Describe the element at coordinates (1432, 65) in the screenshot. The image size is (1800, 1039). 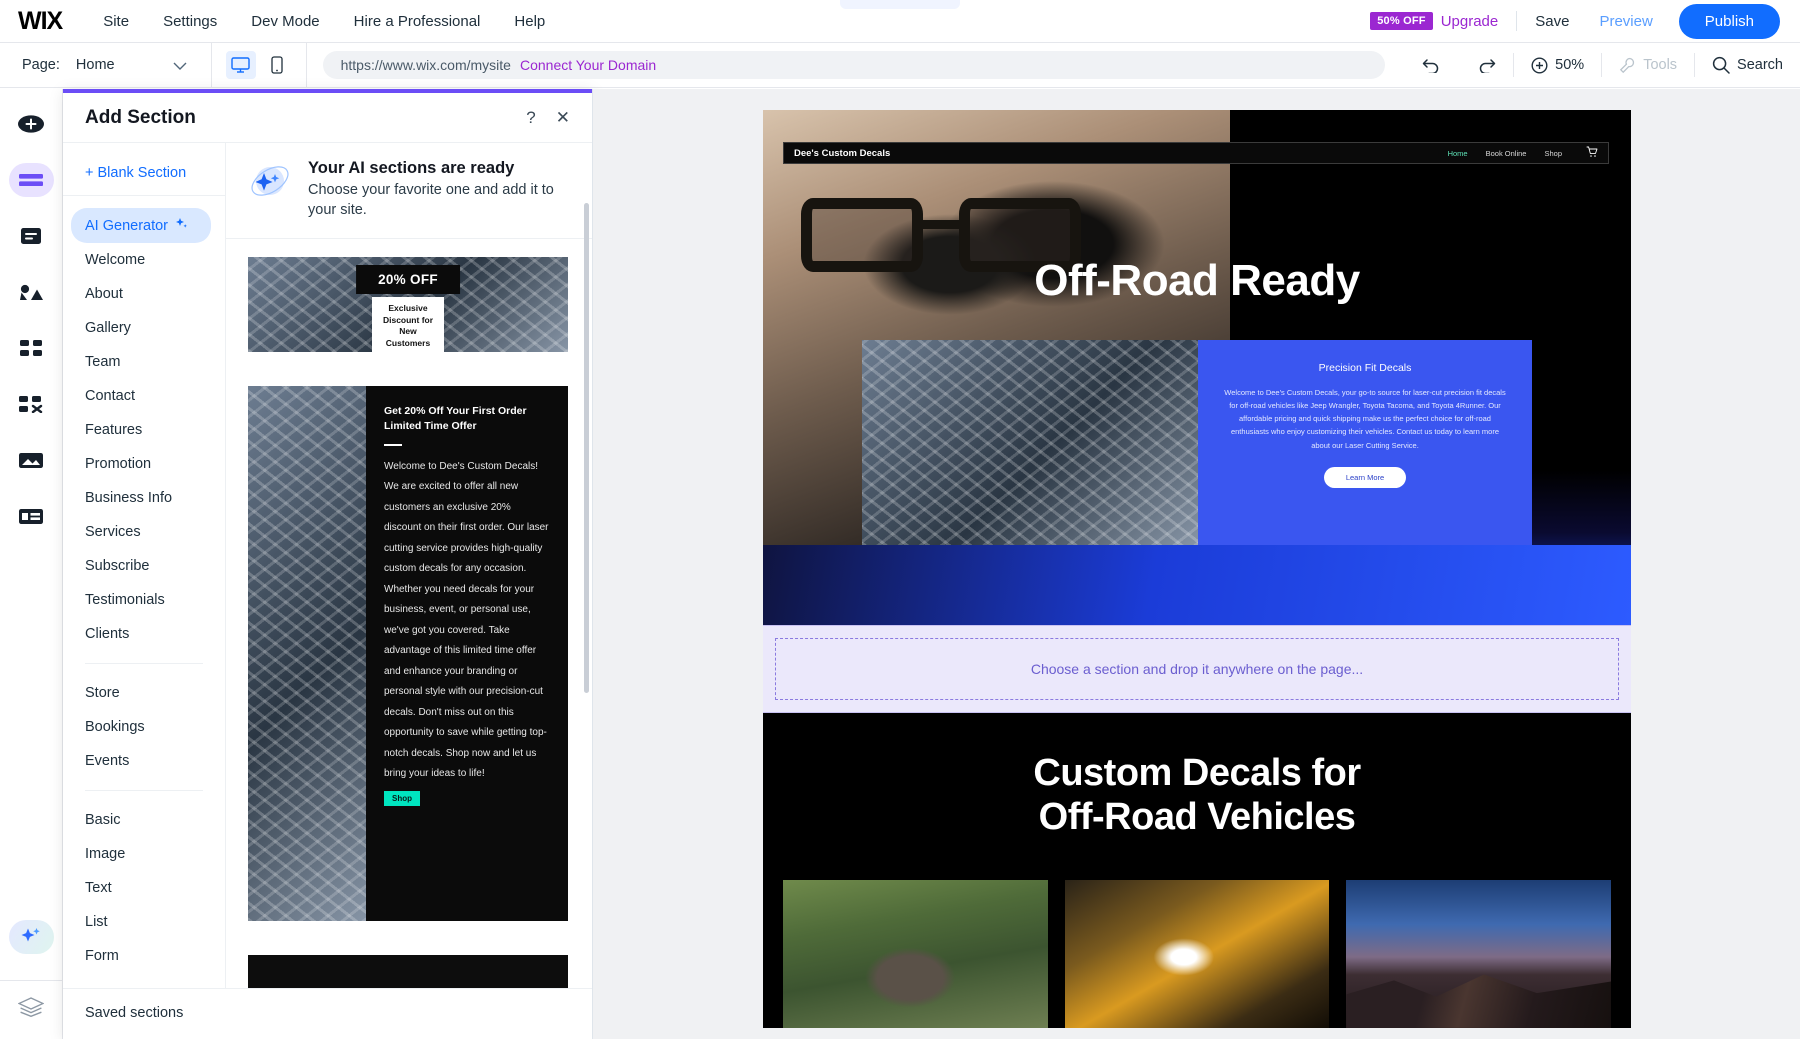
I see `undo-button` at that location.